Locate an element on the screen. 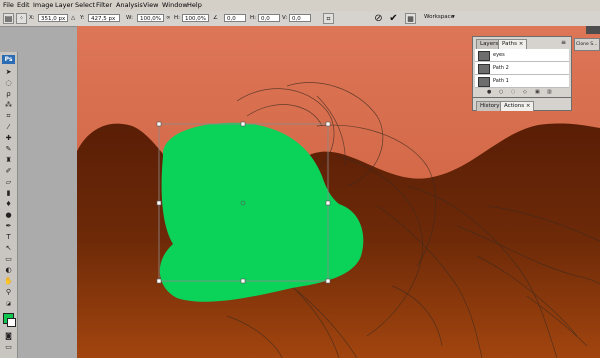 This screenshot has width=600, height=358. background-color-swatch is located at coordinates (11, 322).